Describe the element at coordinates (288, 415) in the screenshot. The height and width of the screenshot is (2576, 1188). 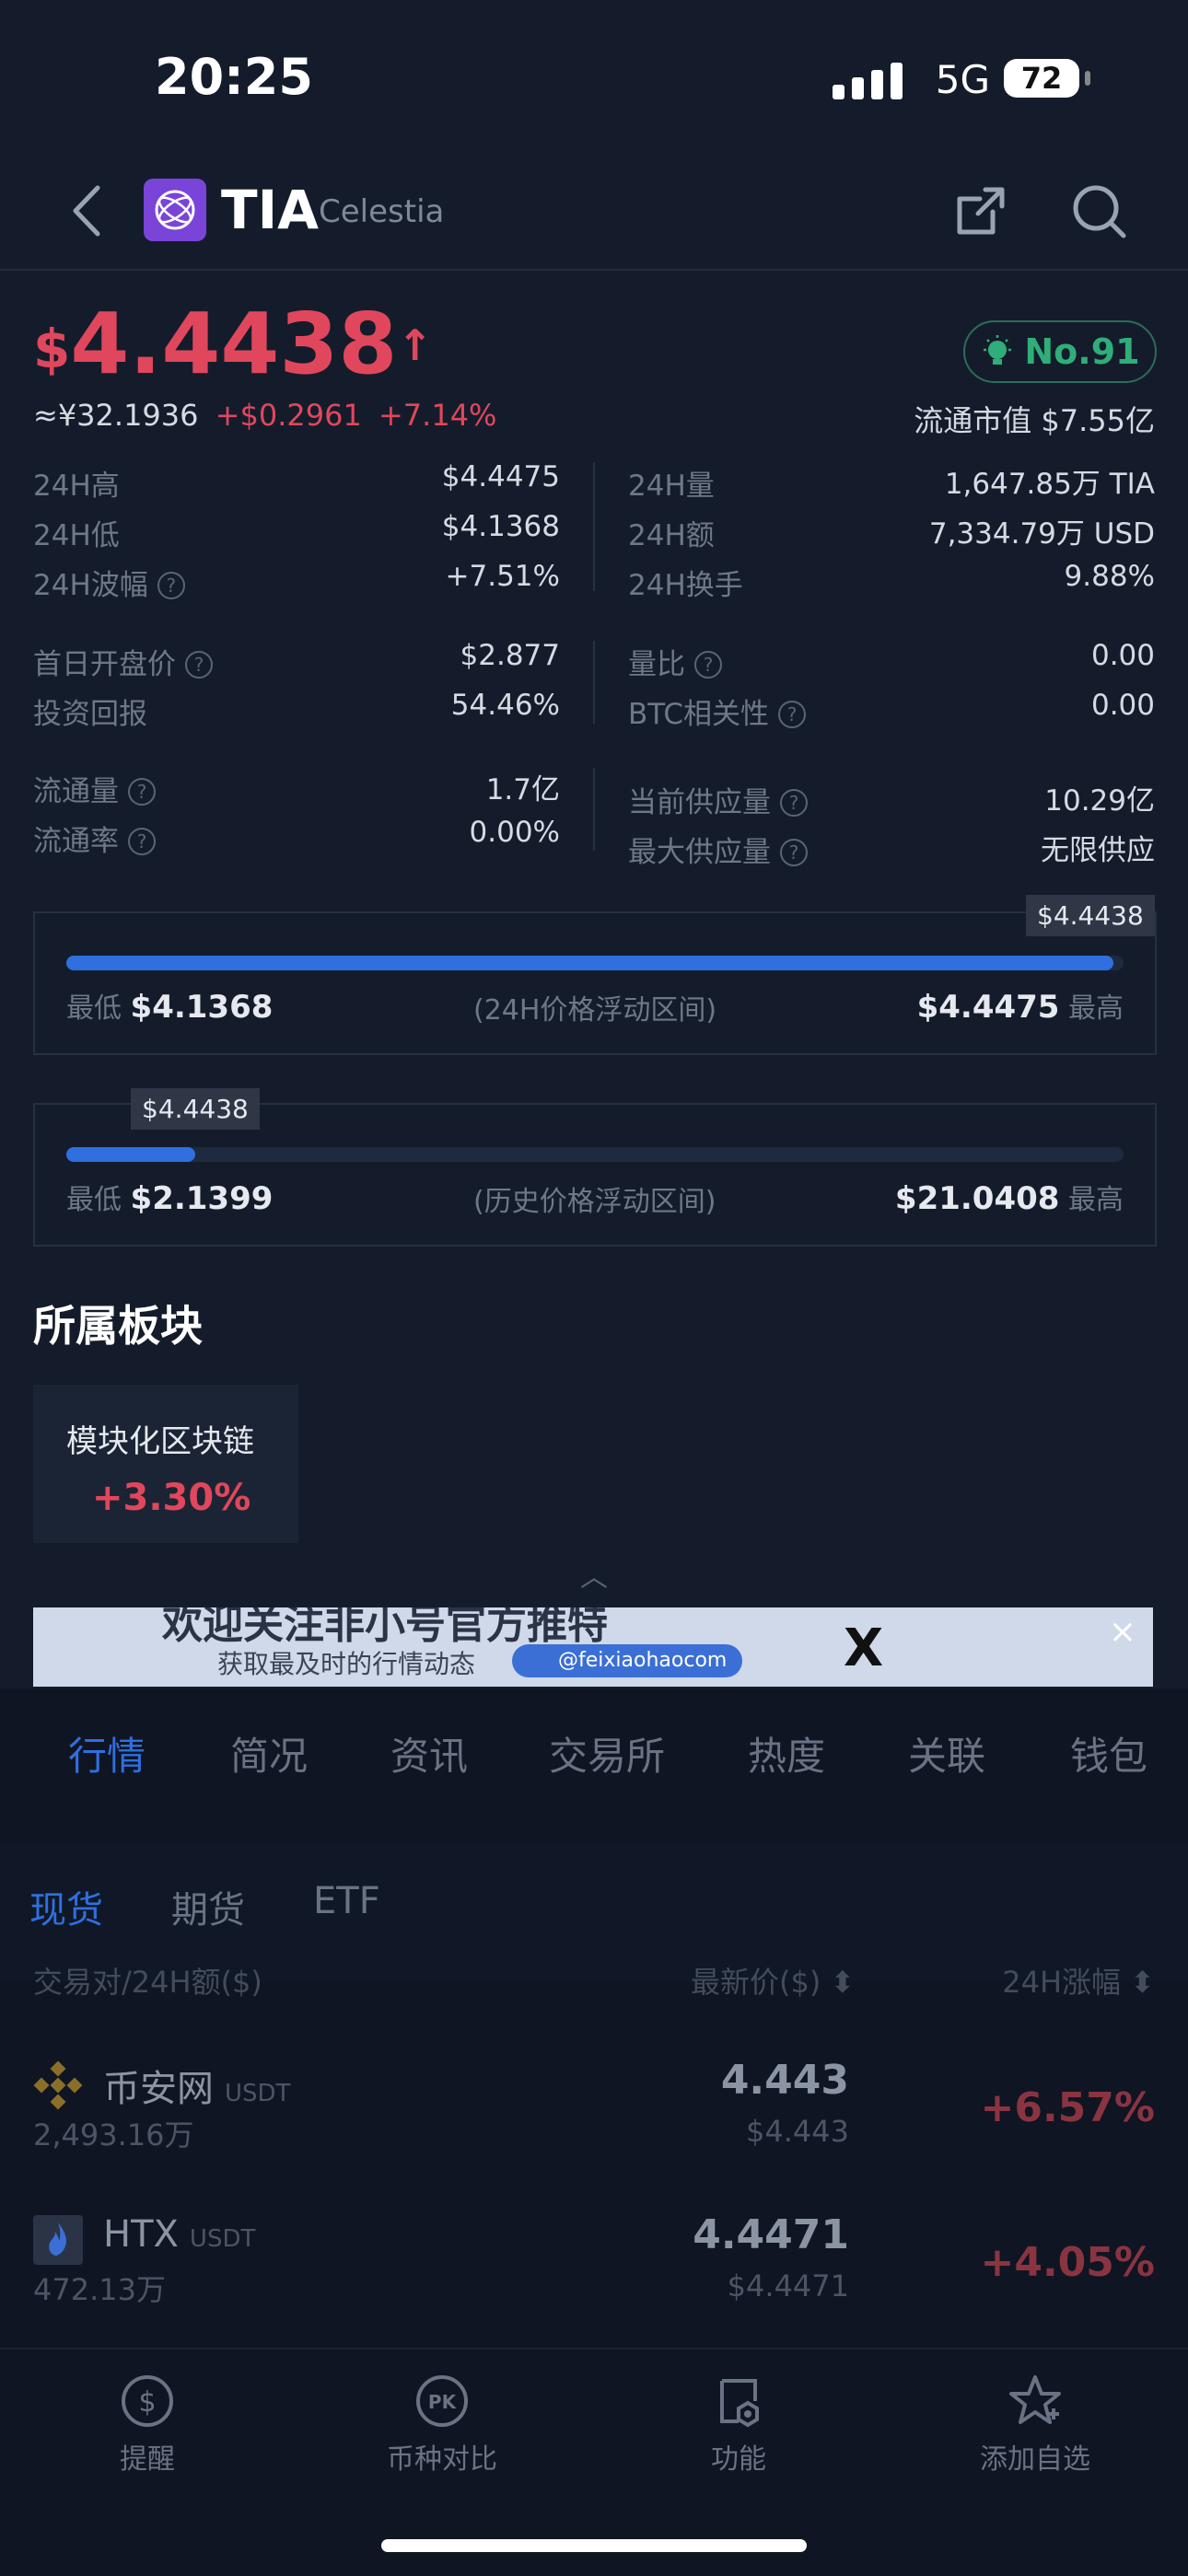
I see `price-change-abs: +$0.2961` at that location.